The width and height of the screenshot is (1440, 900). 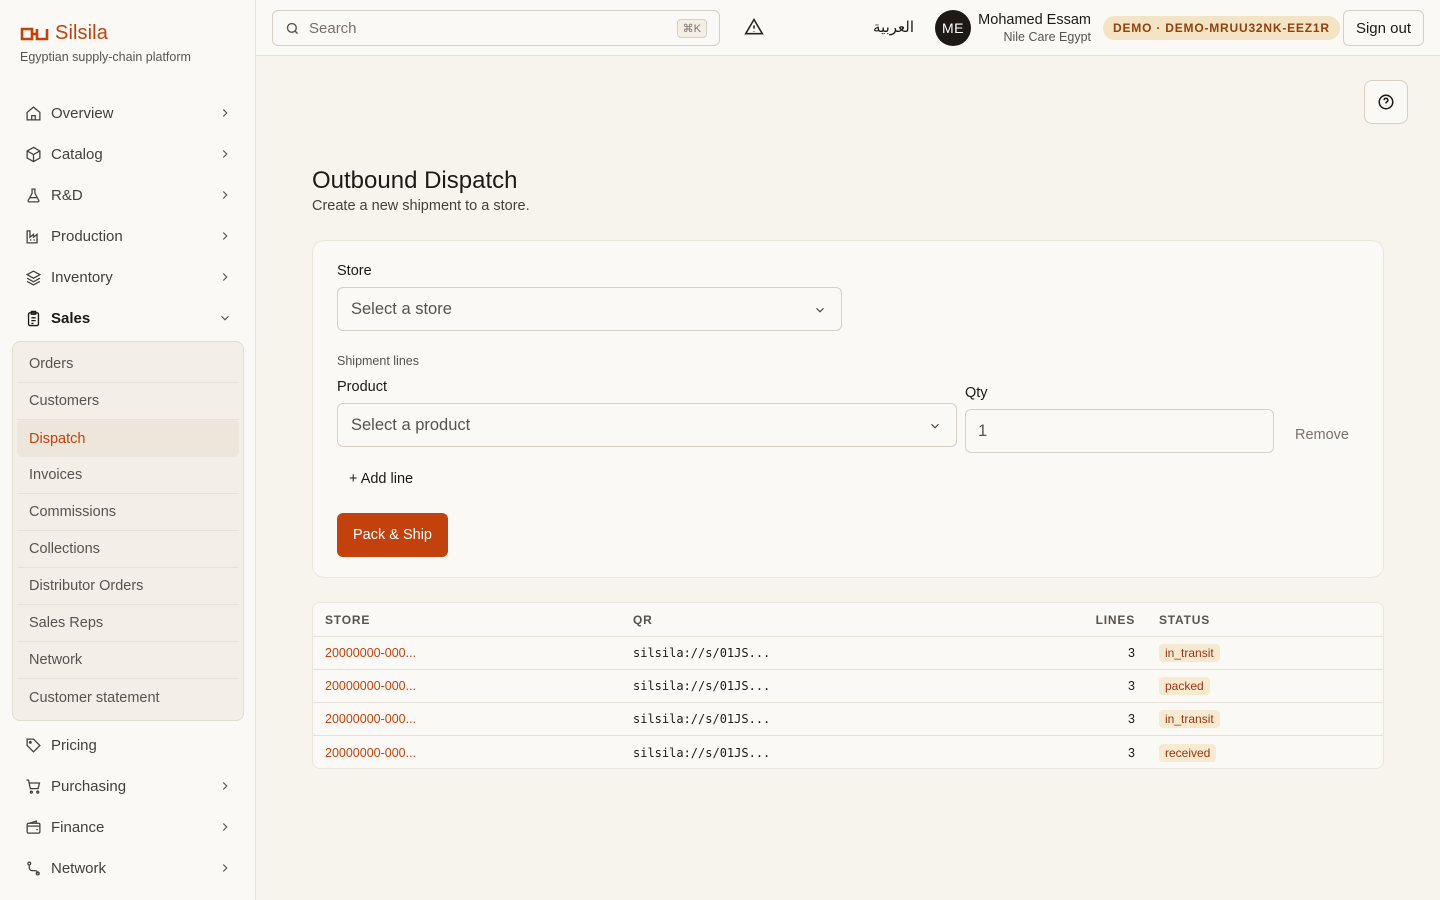 I want to click on route-icon, so click(x=33, y=869).